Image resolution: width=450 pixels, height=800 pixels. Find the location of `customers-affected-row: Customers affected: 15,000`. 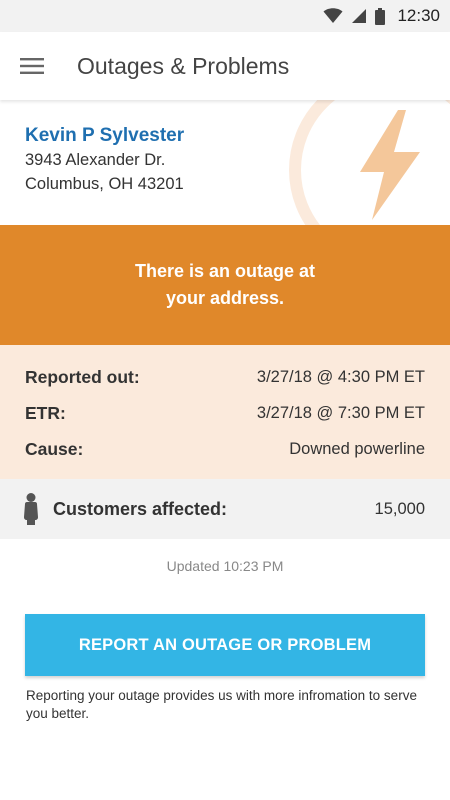

customers-affected-row: Customers affected: 15,000 is located at coordinates (225, 509).